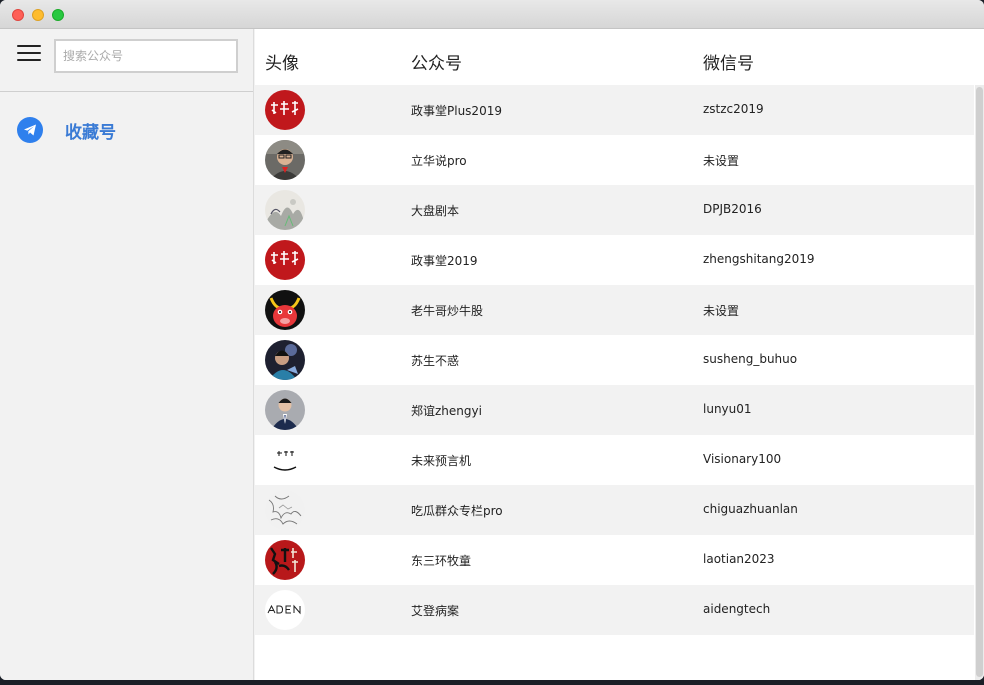  I want to click on header-avatar: 头像, so click(282, 64).